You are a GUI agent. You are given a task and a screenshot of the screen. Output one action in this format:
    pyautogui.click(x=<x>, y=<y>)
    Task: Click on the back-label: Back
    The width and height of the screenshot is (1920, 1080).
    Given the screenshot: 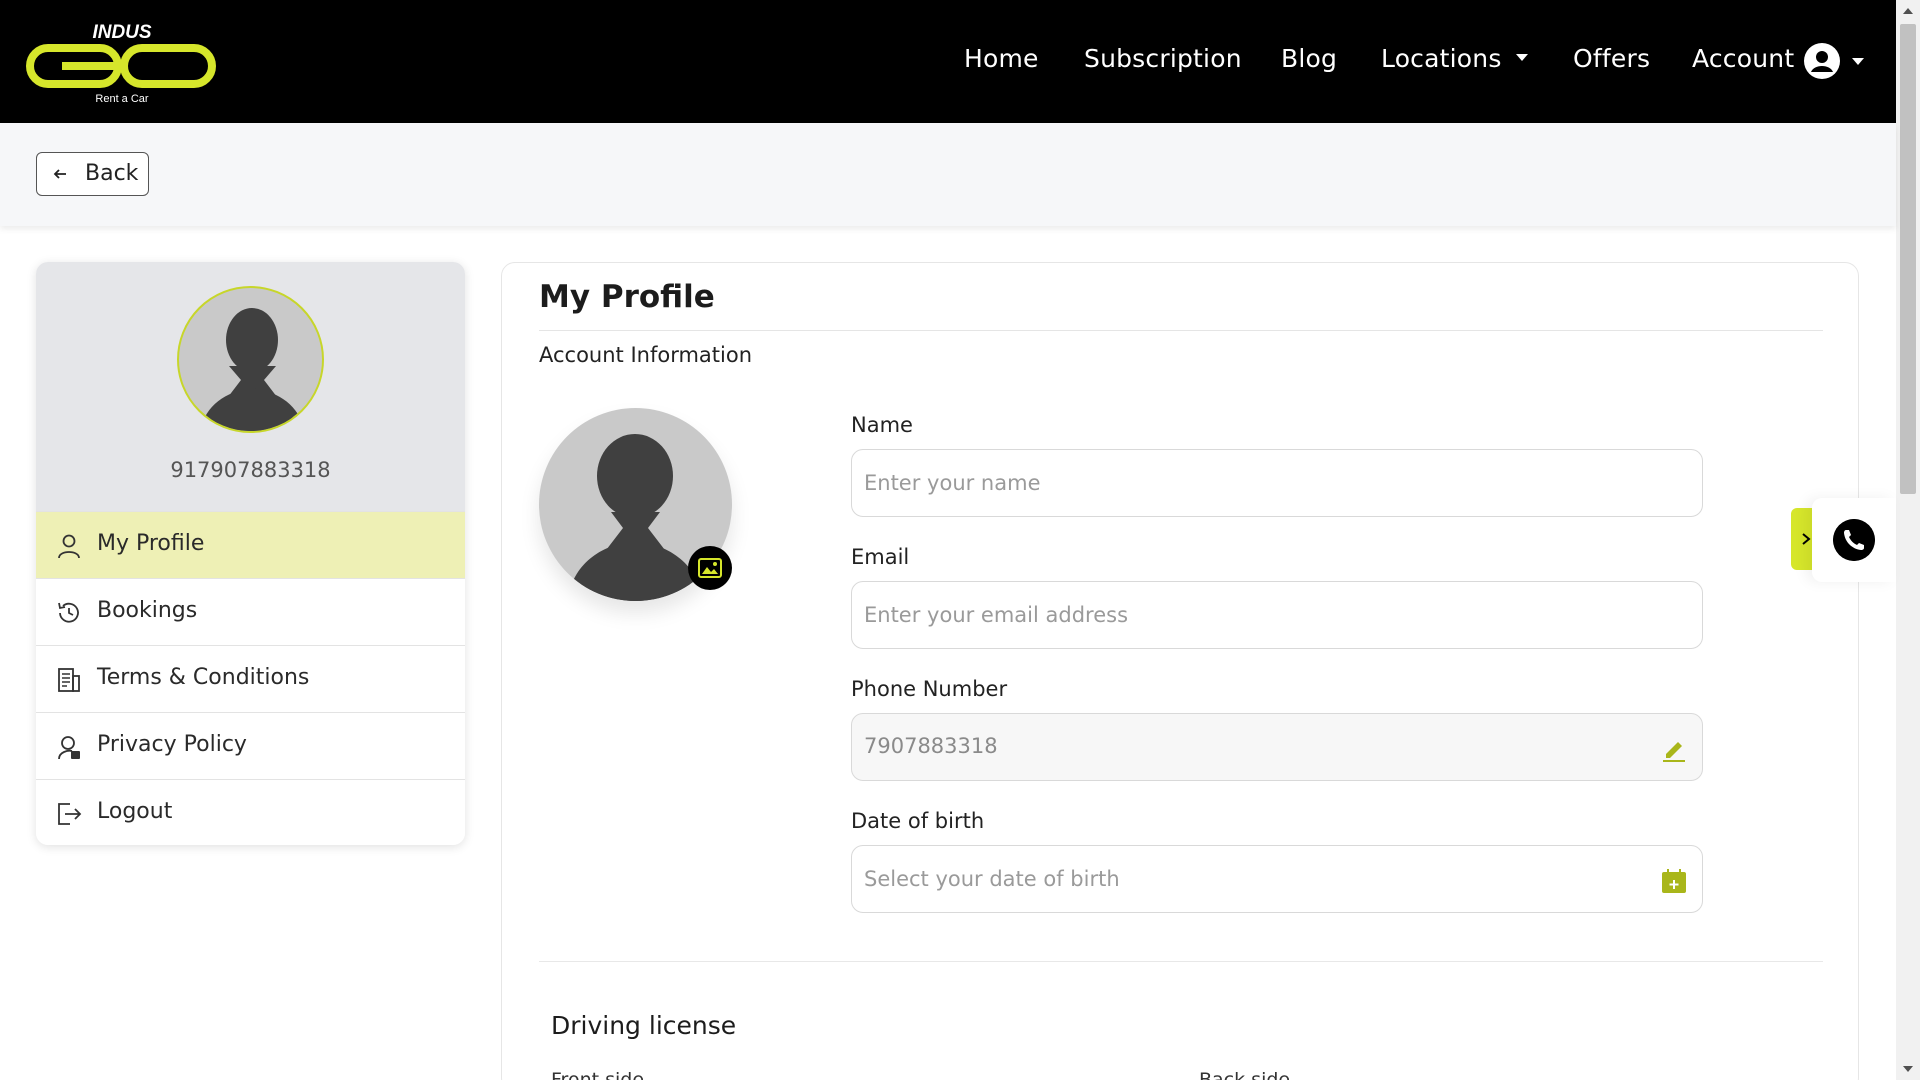 What is the action you would take?
    pyautogui.click(x=112, y=173)
    